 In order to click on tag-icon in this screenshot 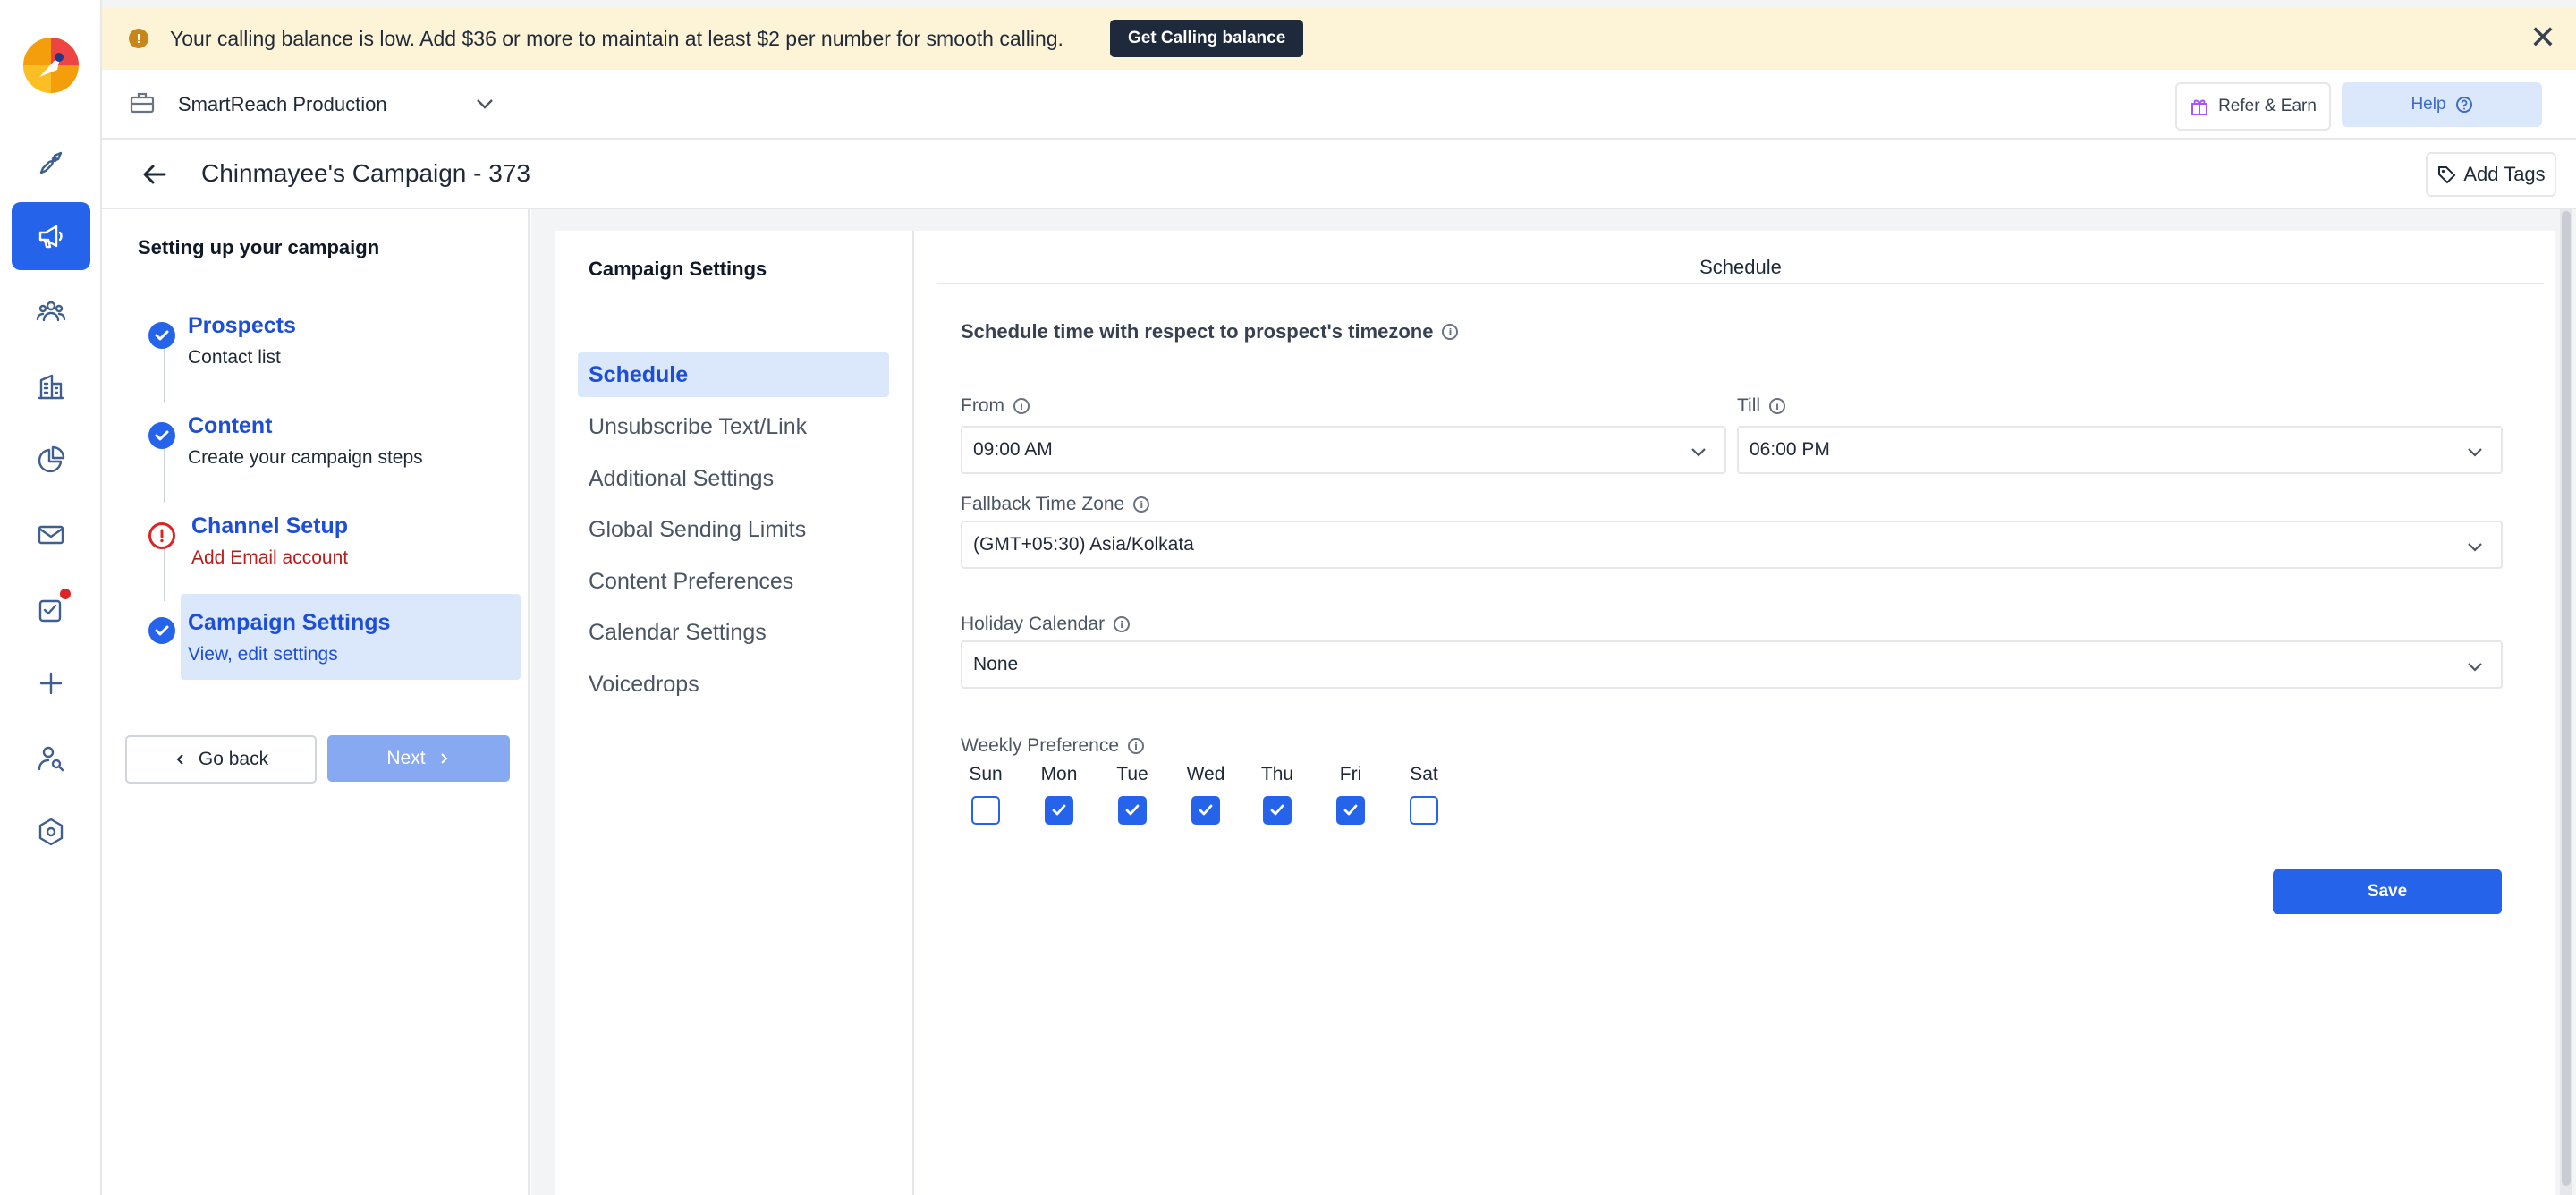, I will do `click(2447, 175)`.